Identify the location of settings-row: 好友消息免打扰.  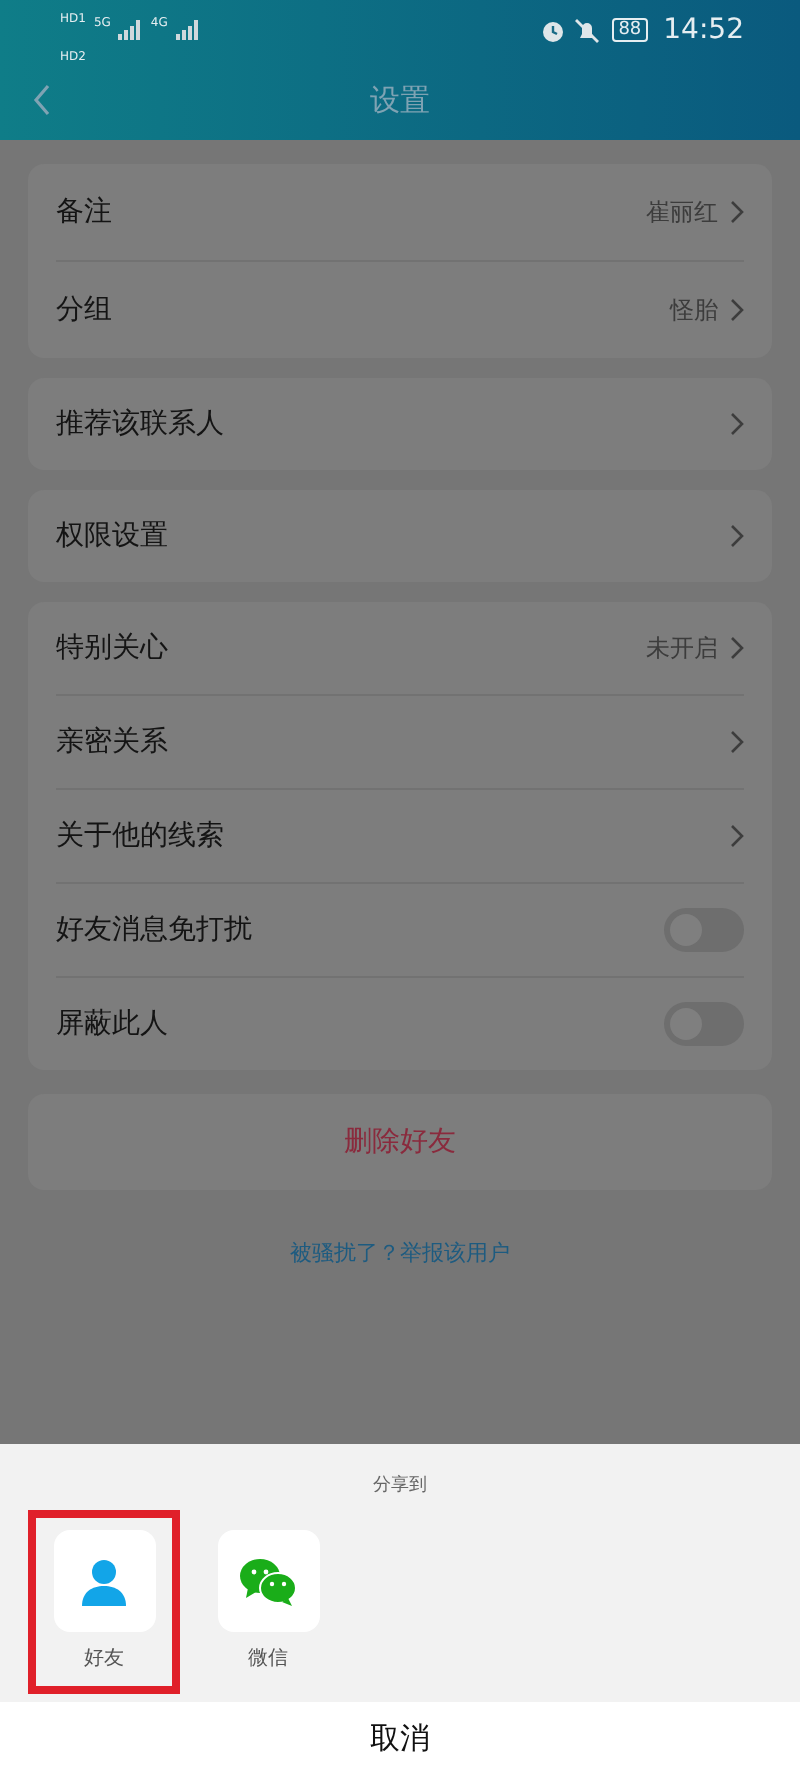
(400, 929).